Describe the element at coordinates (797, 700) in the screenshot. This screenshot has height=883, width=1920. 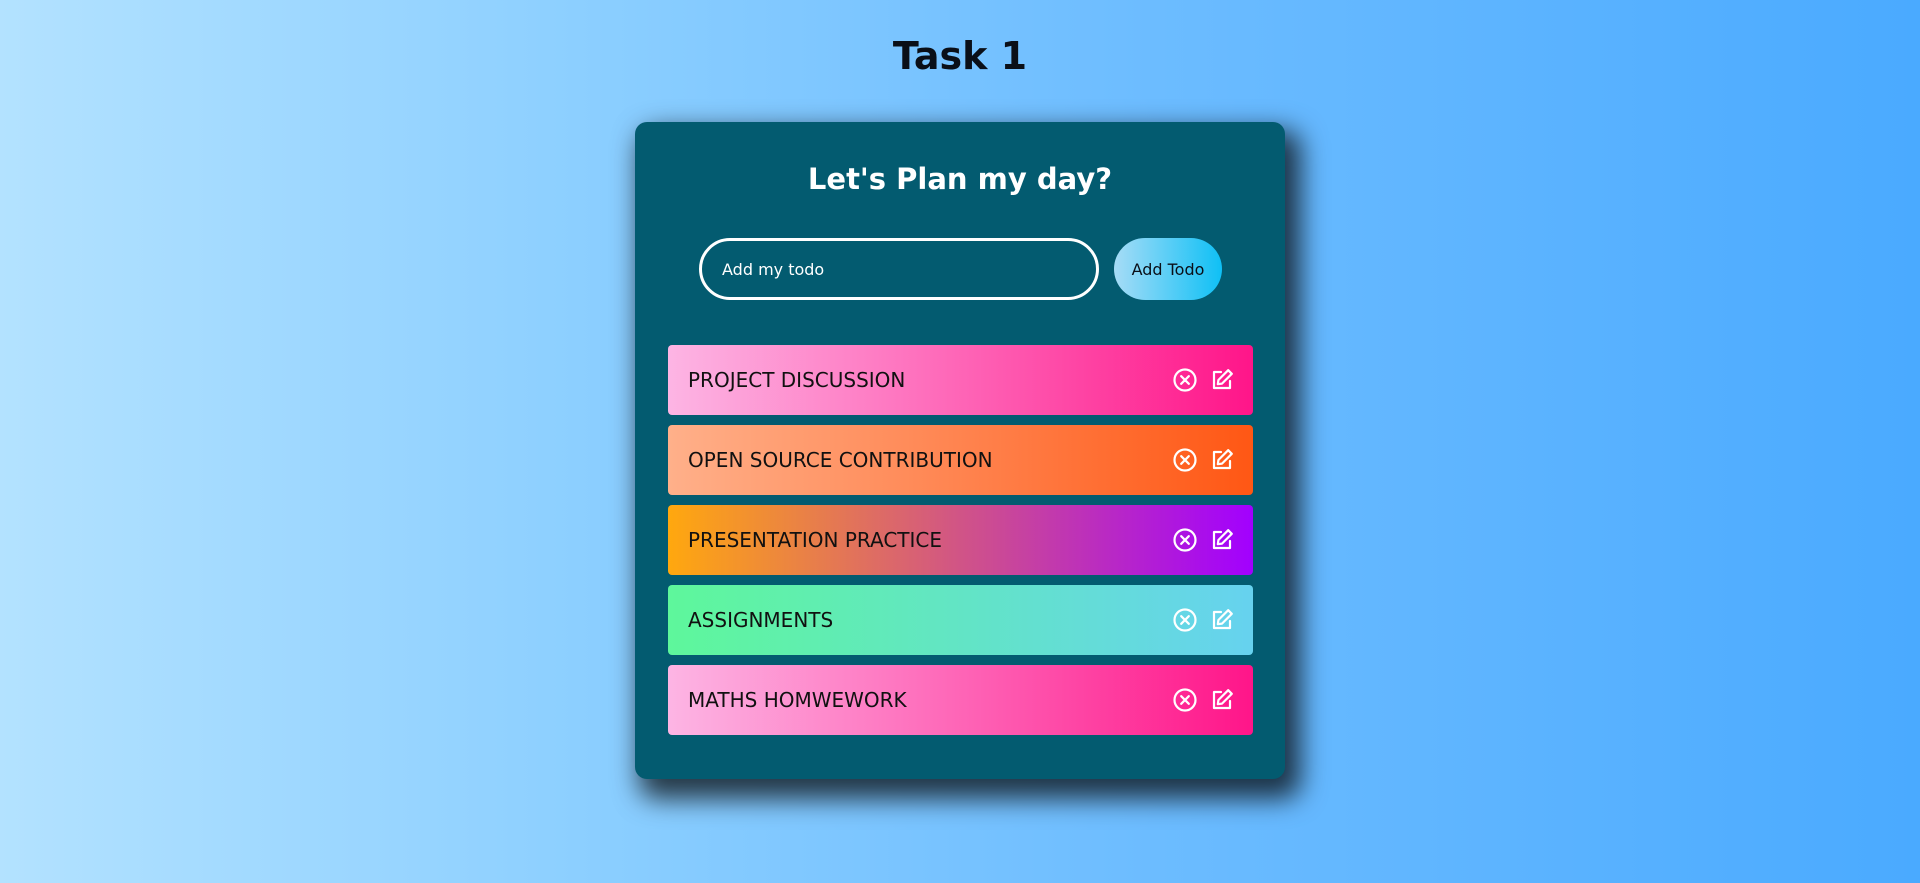
I see `todo-item-label: MATHS HOMWEWORK` at that location.